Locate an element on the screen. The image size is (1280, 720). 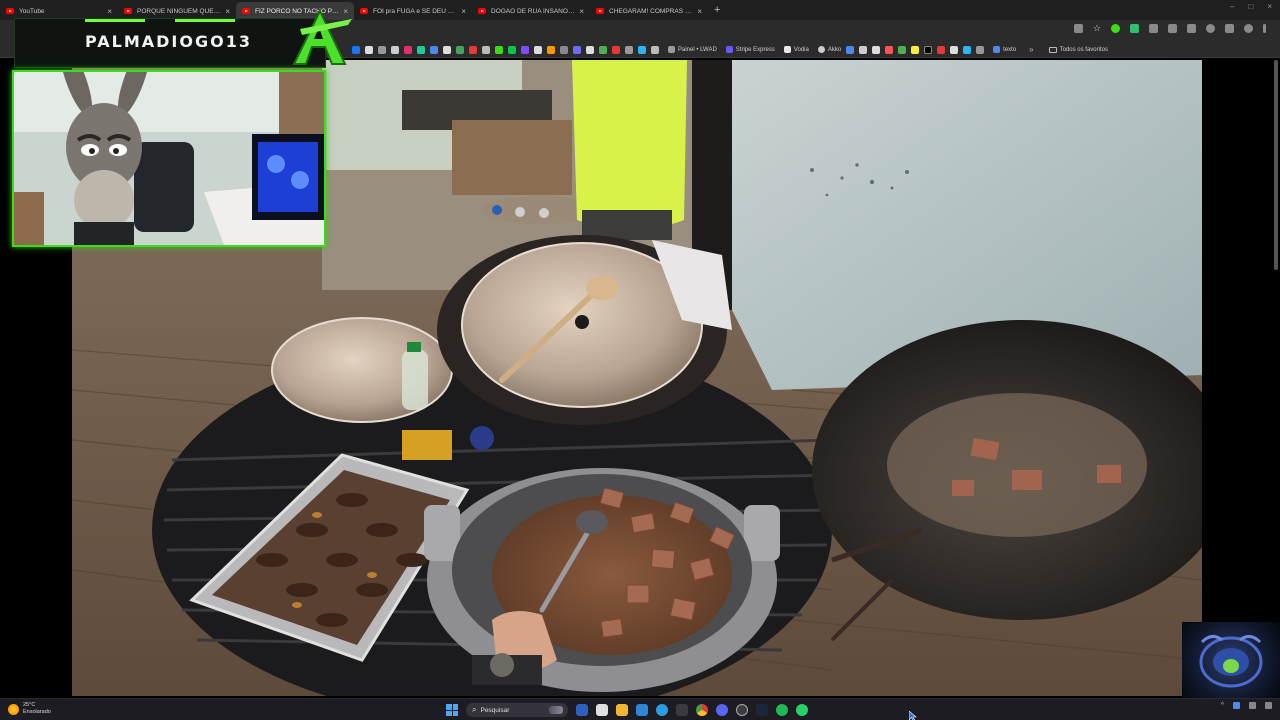
steam-icon is located at coordinates (762, 710).